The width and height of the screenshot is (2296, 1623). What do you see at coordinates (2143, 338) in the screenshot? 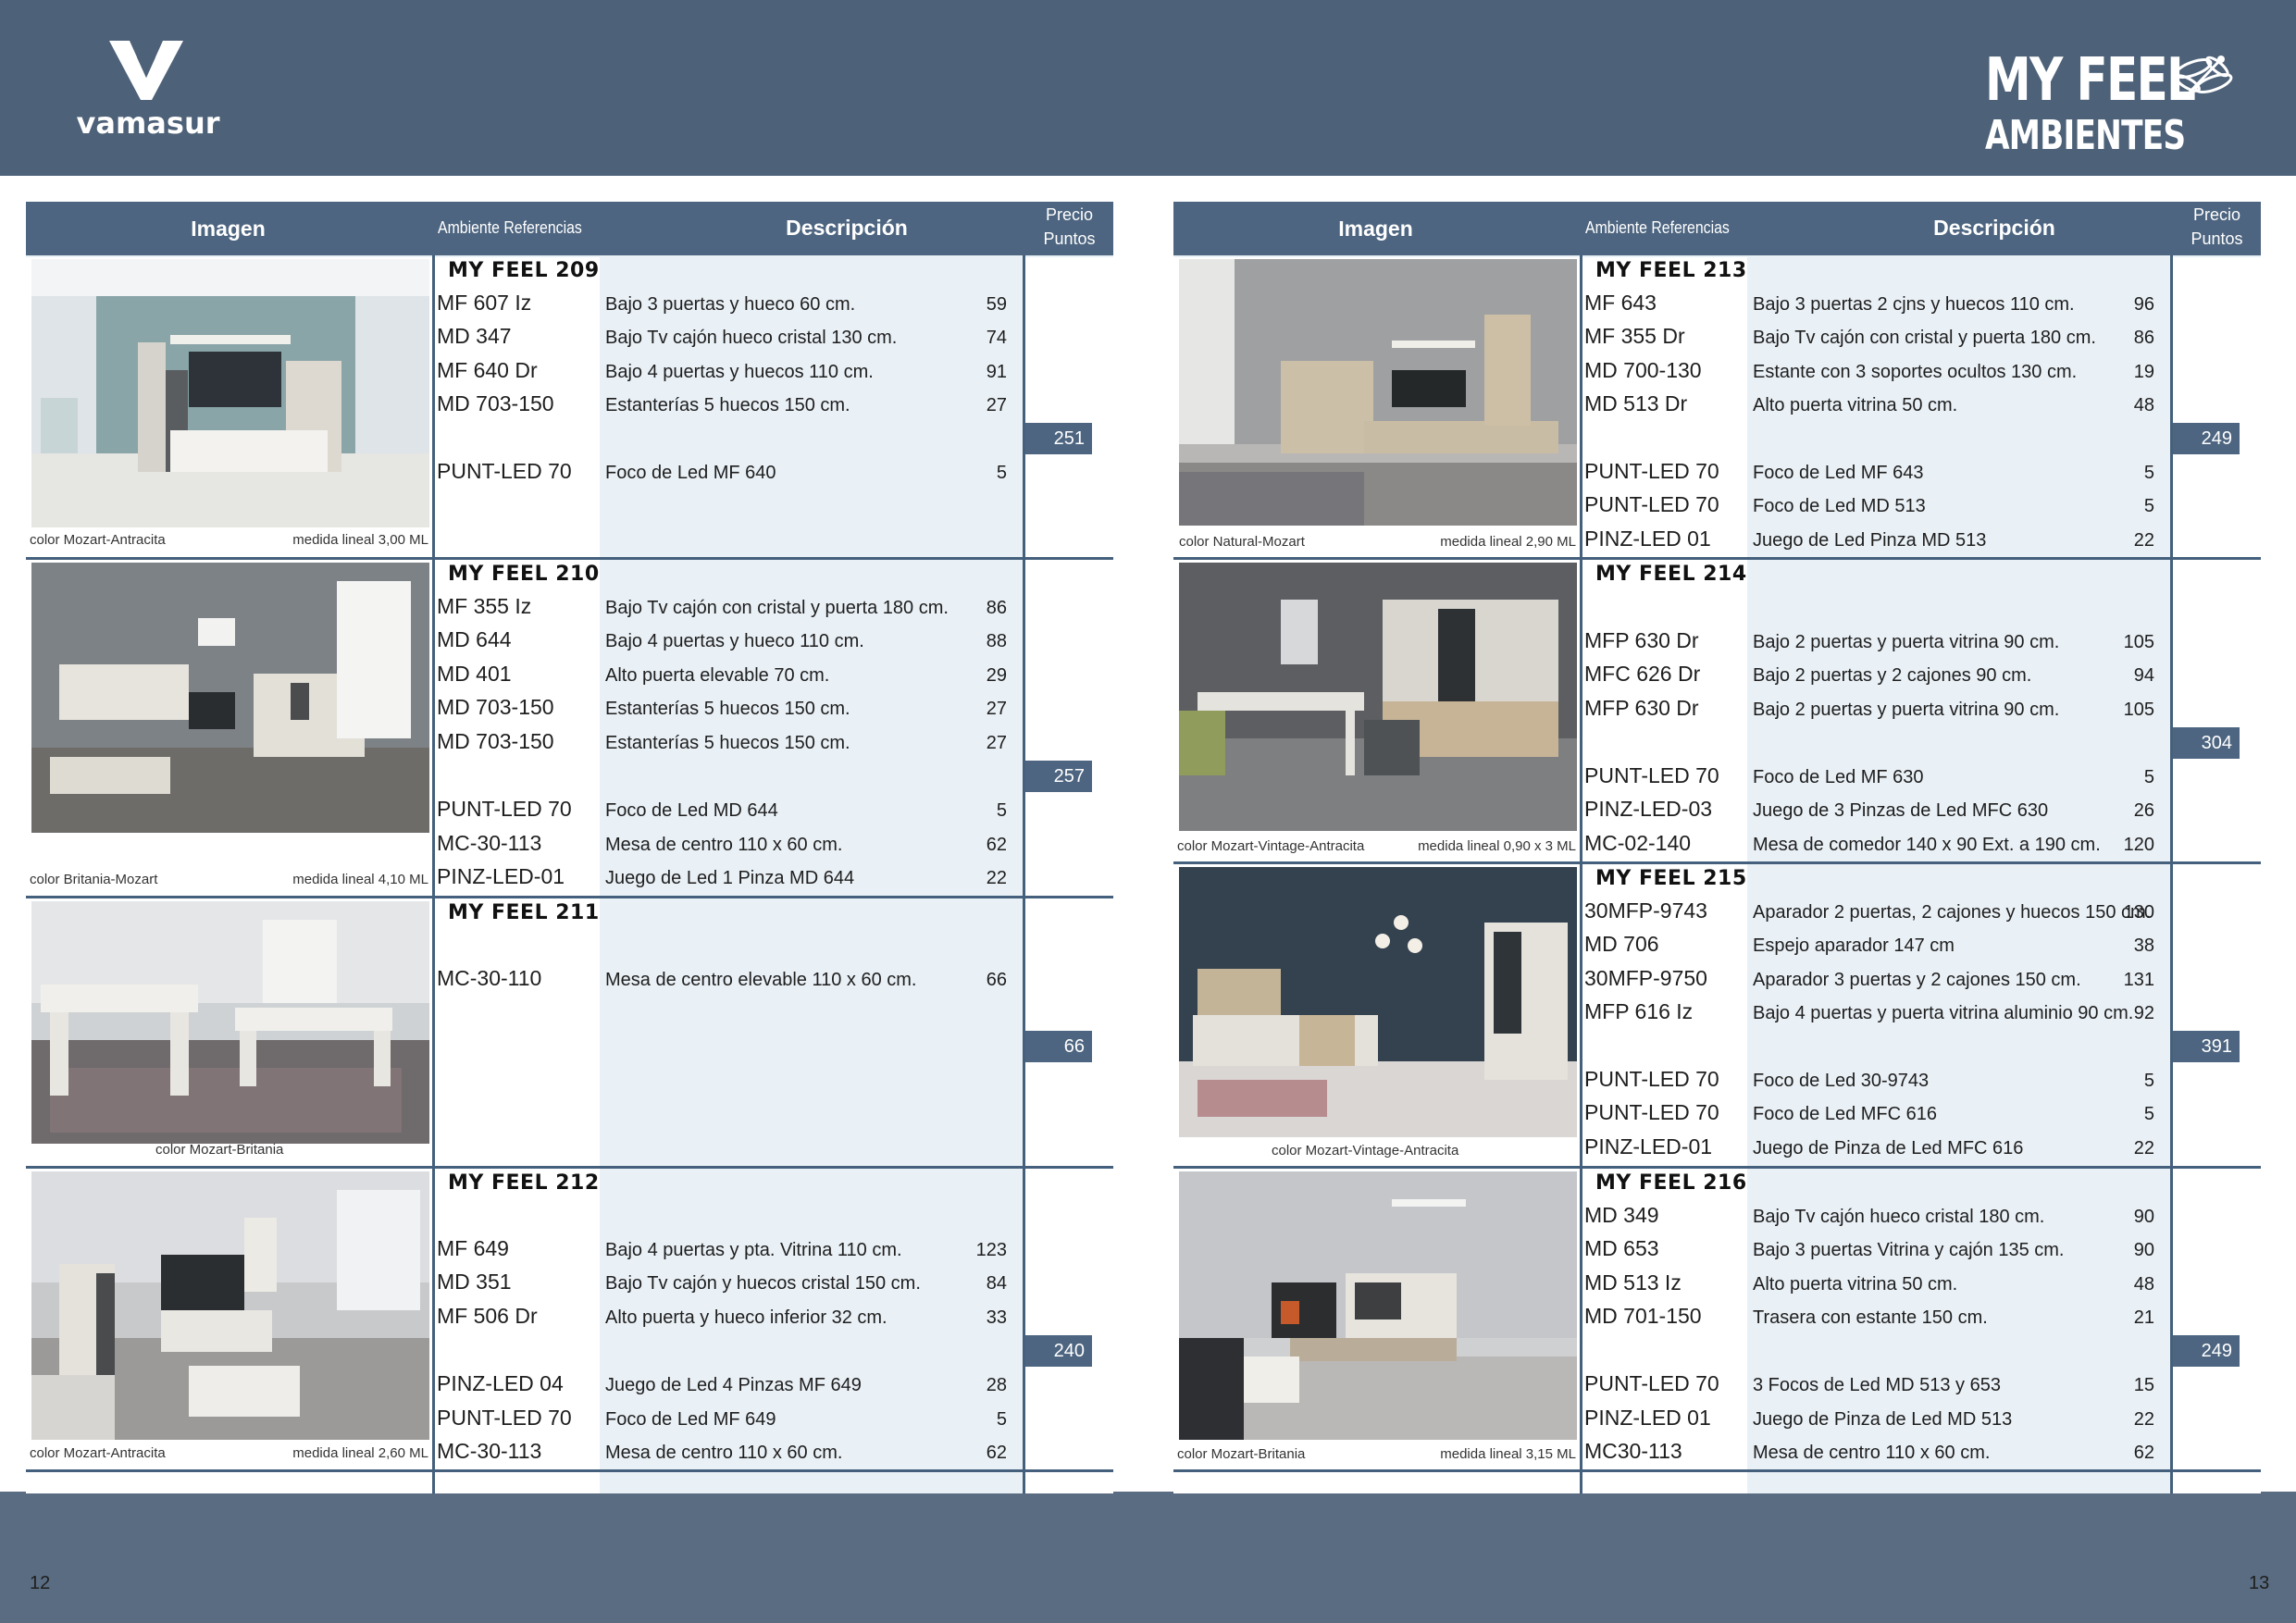
I see `price: 86` at bounding box center [2143, 338].